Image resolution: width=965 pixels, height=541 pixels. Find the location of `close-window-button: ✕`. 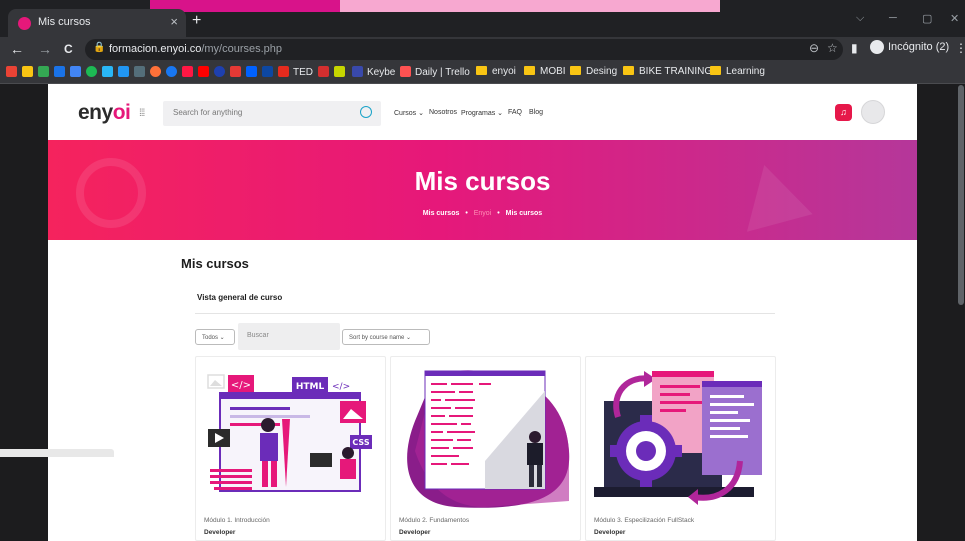

close-window-button: ✕ is located at coordinates (954, 18).